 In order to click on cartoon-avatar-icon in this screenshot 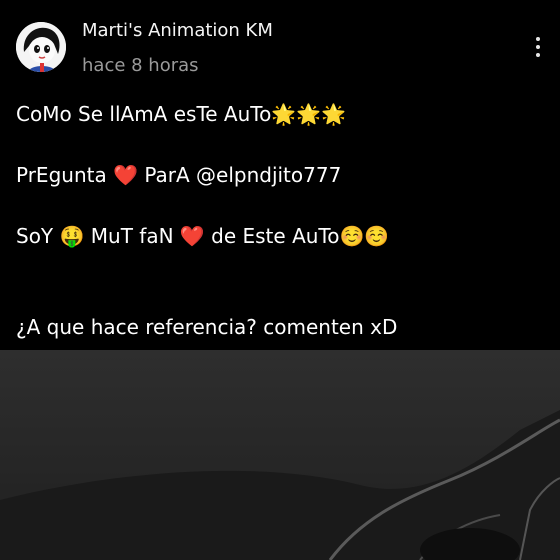, I will do `click(41, 47)`.